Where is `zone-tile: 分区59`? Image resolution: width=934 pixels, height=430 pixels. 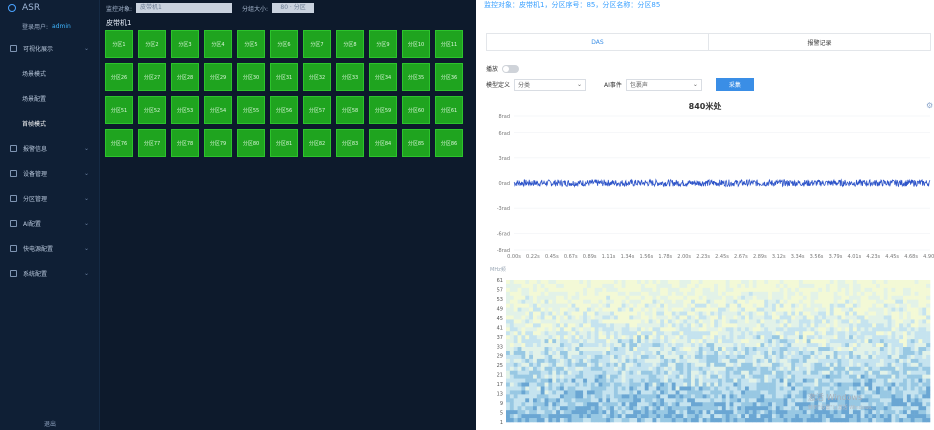 zone-tile: 分区59 is located at coordinates (383, 110).